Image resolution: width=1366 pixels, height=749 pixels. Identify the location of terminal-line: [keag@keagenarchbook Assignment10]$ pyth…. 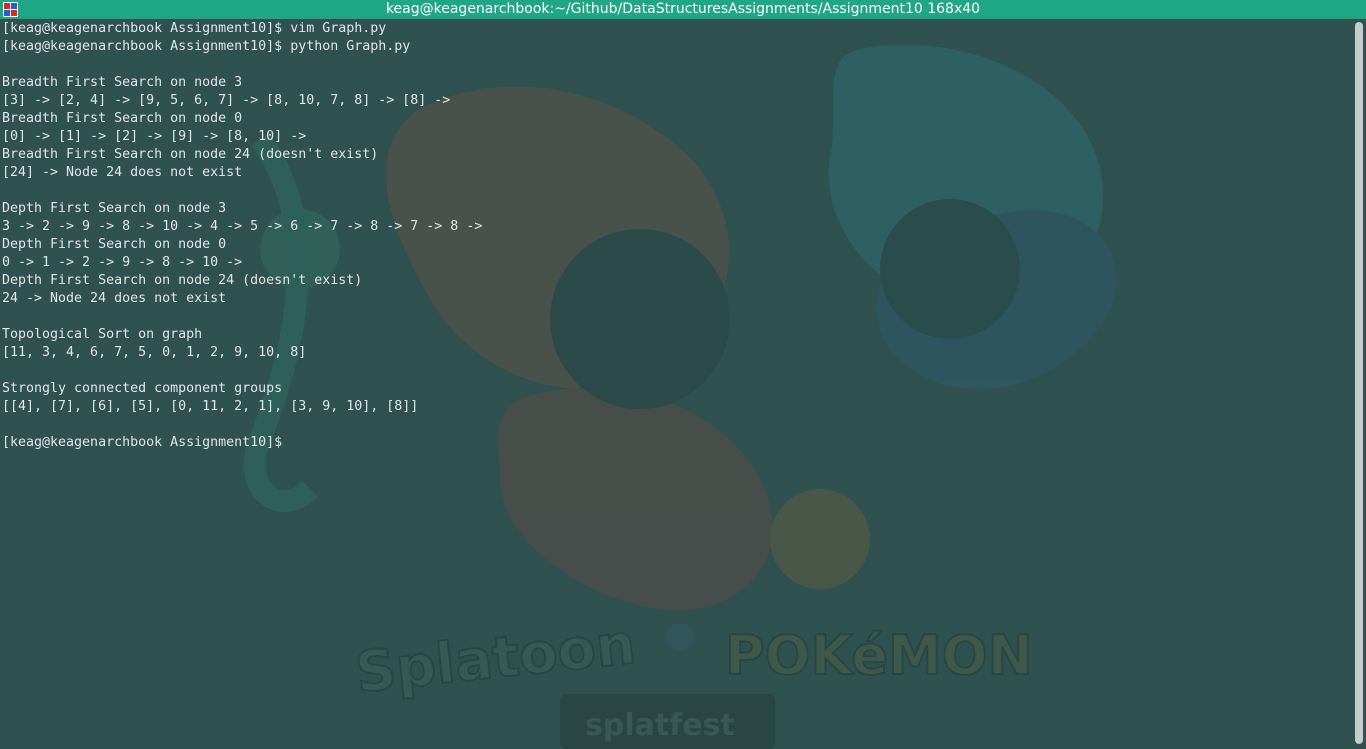
(206, 46).